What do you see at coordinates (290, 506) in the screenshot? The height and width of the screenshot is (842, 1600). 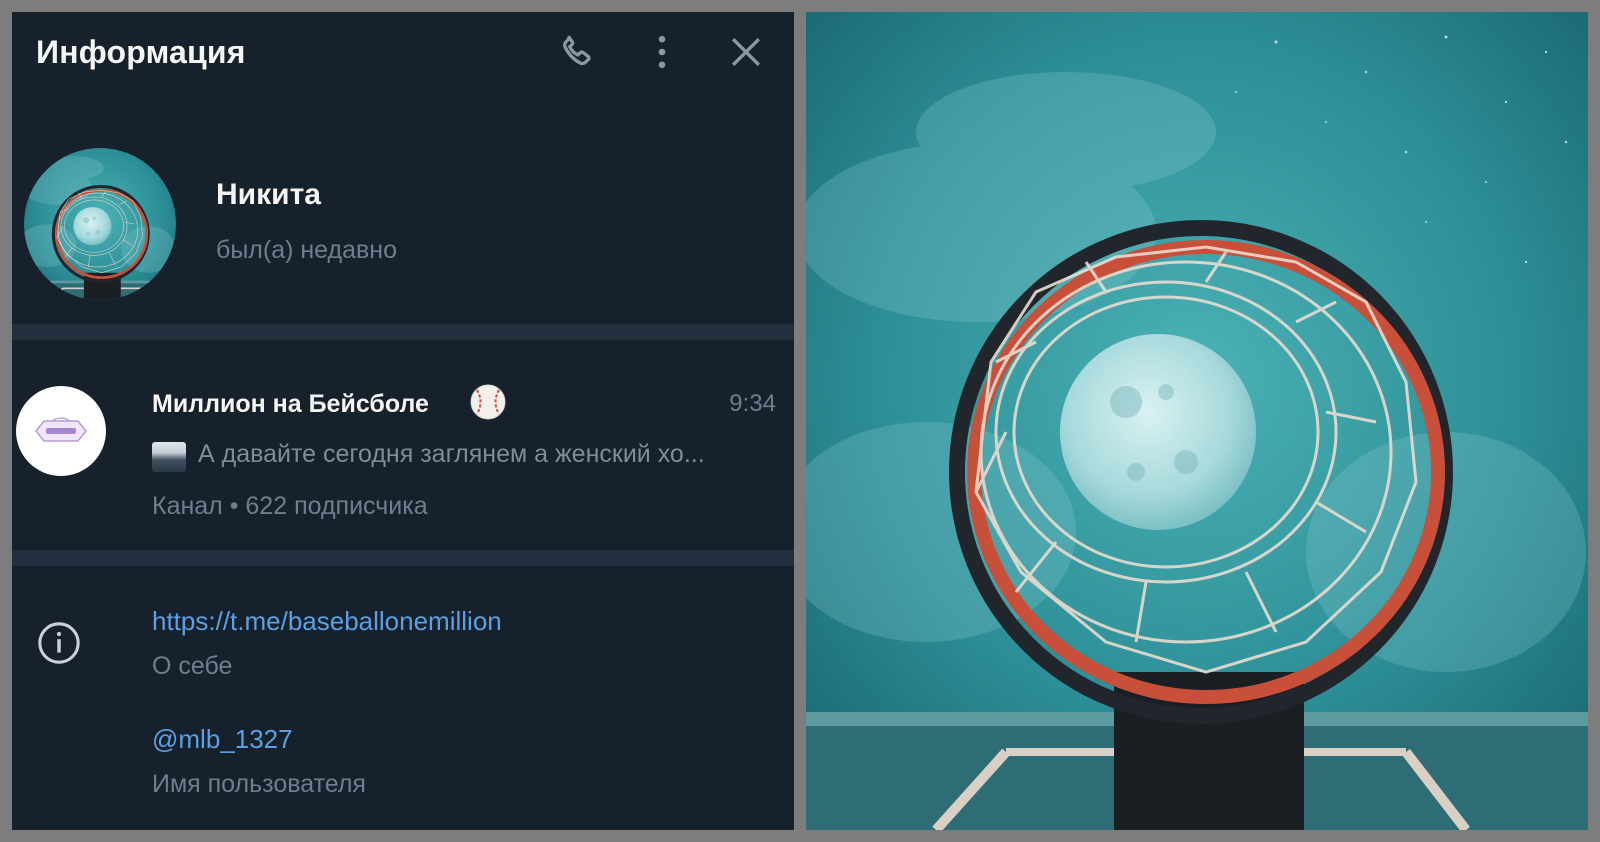 I see `channel-meta: Канал • 622 подписчика` at bounding box center [290, 506].